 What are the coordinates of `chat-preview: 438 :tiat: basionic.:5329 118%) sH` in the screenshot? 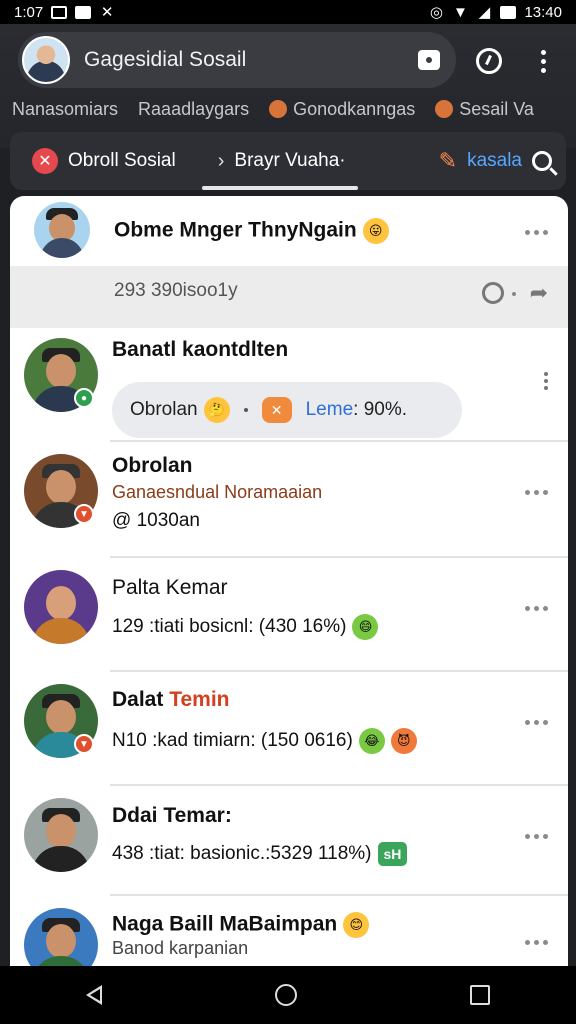 It's located at (260, 854).